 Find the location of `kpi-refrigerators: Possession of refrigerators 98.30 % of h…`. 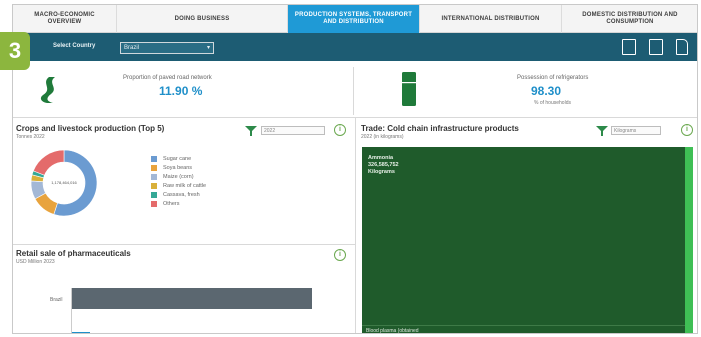

kpi-refrigerators: Possession of refrigerators 98.30 % of h… is located at coordinates (526, 91).